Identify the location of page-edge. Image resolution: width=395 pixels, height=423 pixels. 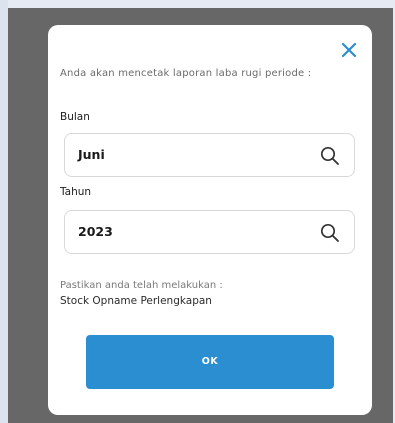
(4, 211).